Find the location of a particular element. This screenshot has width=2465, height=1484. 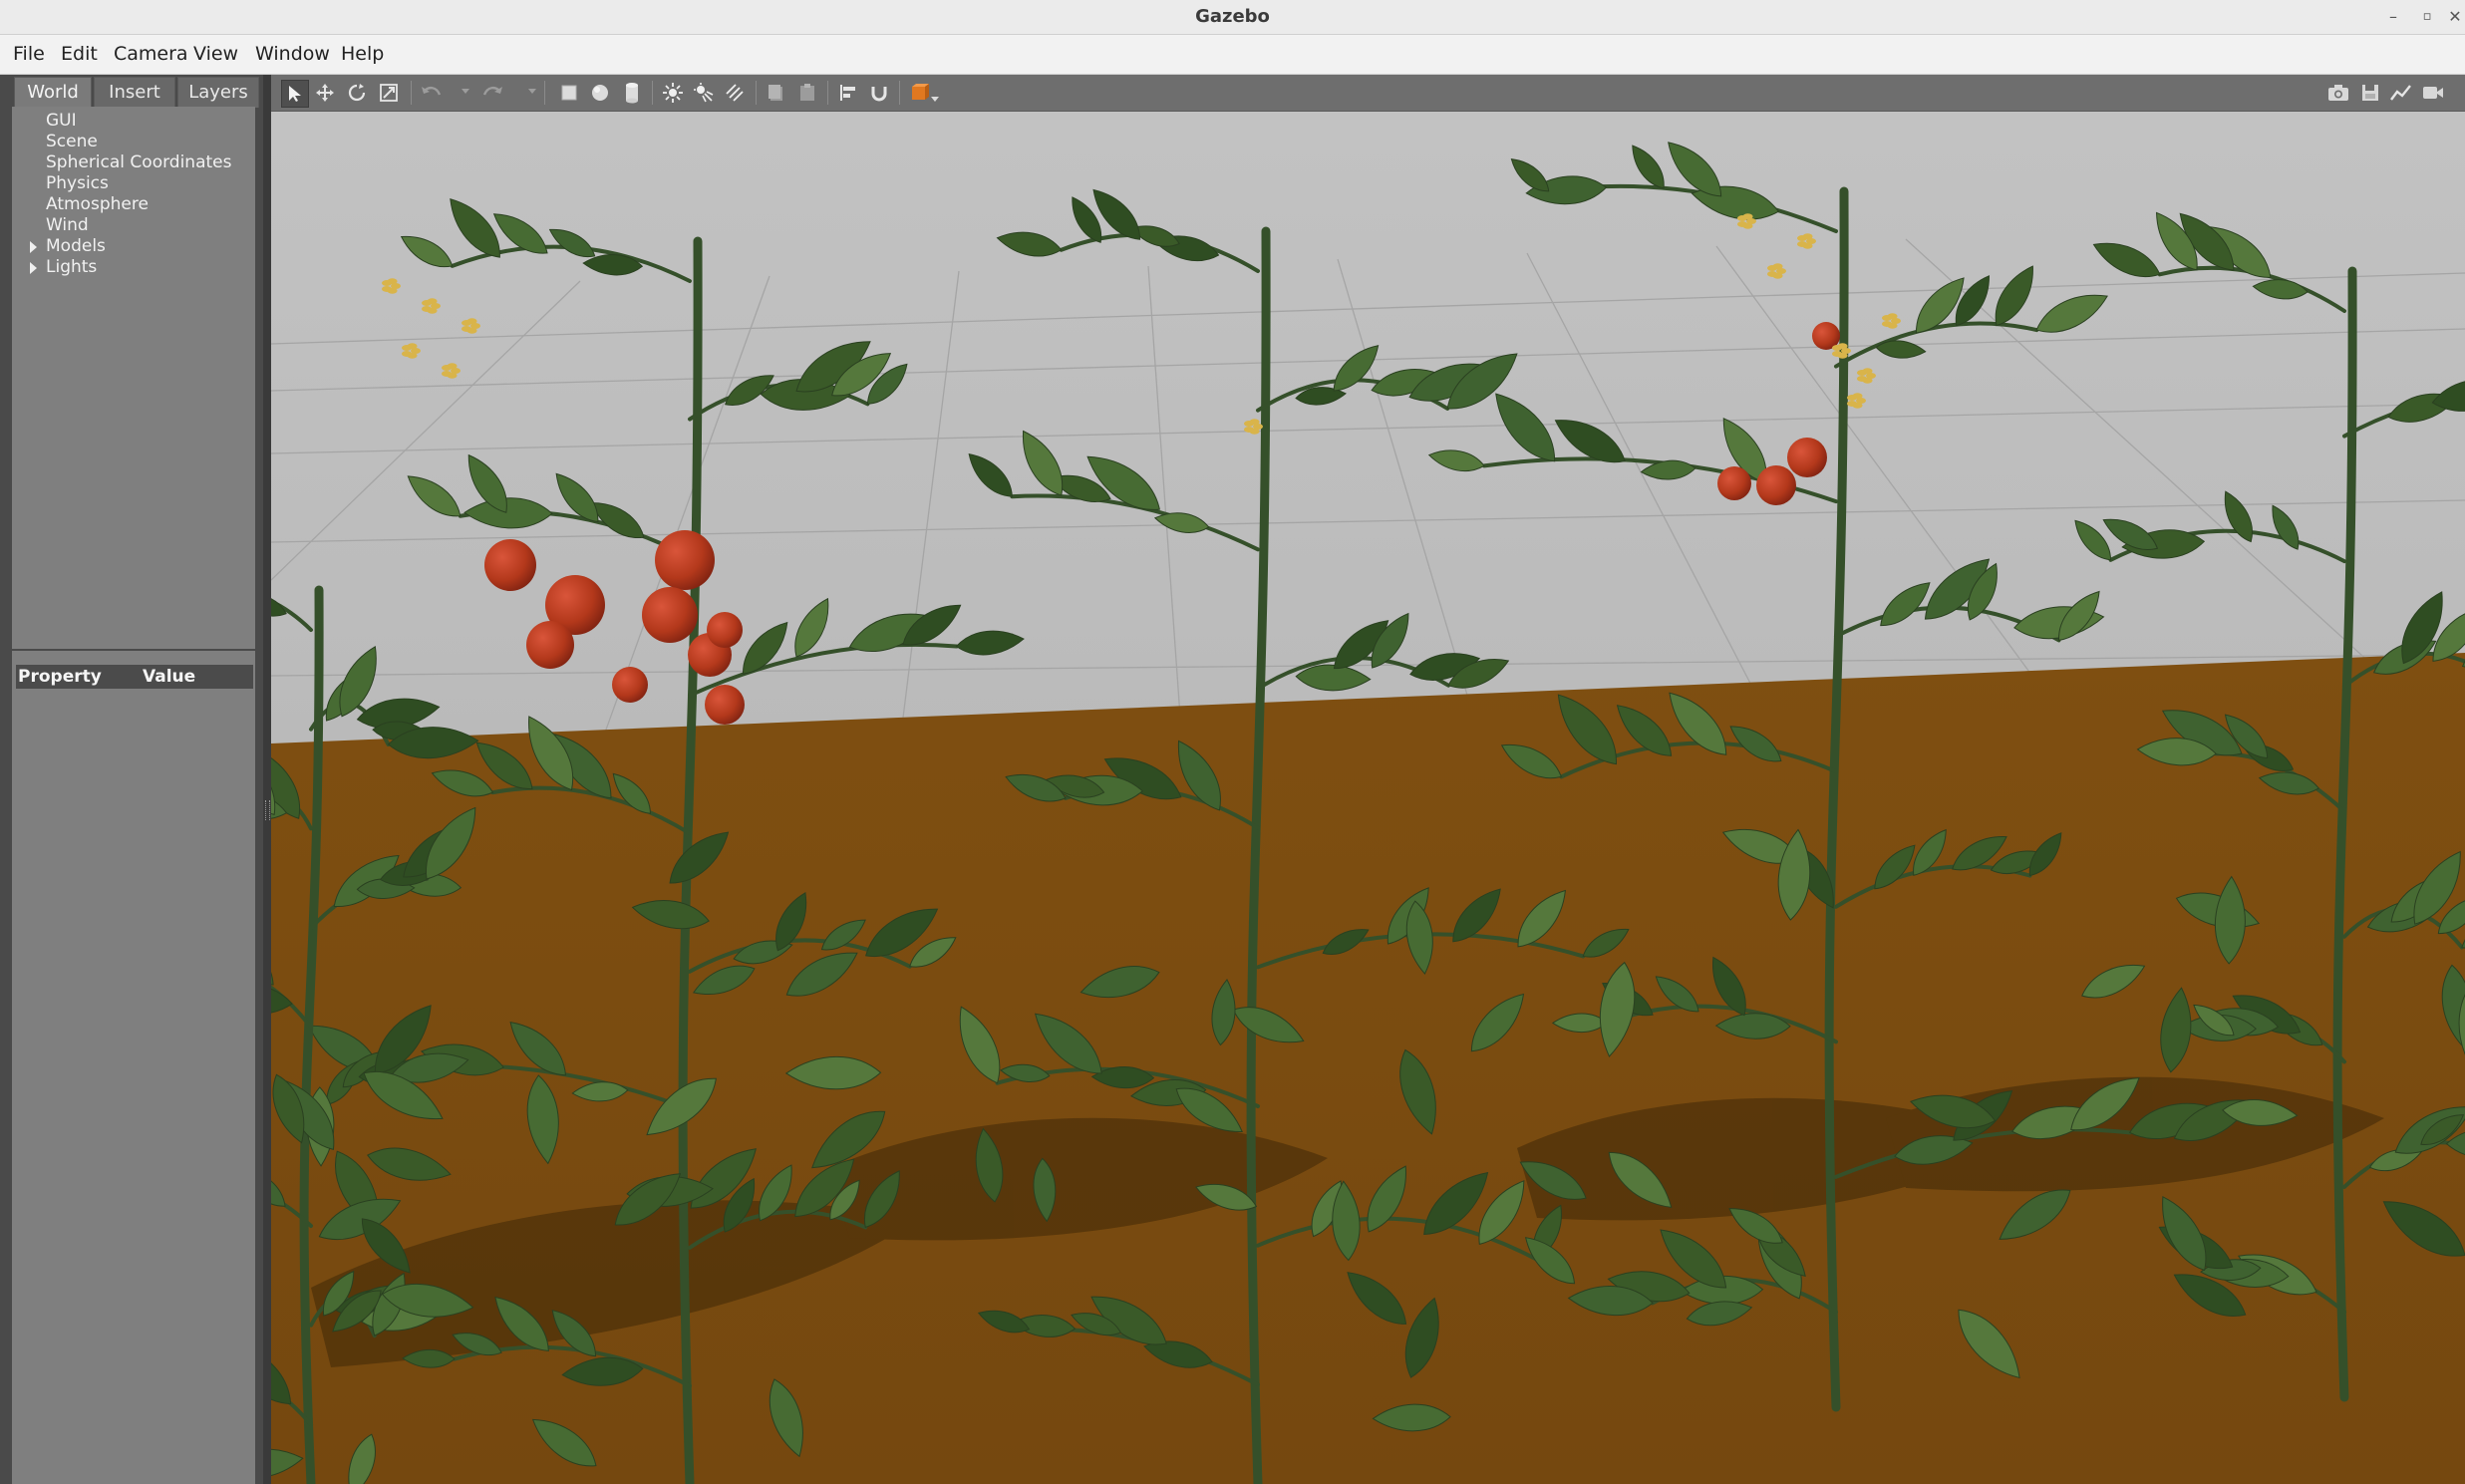

value-column-header: Value is located at coordinates (169, 677).